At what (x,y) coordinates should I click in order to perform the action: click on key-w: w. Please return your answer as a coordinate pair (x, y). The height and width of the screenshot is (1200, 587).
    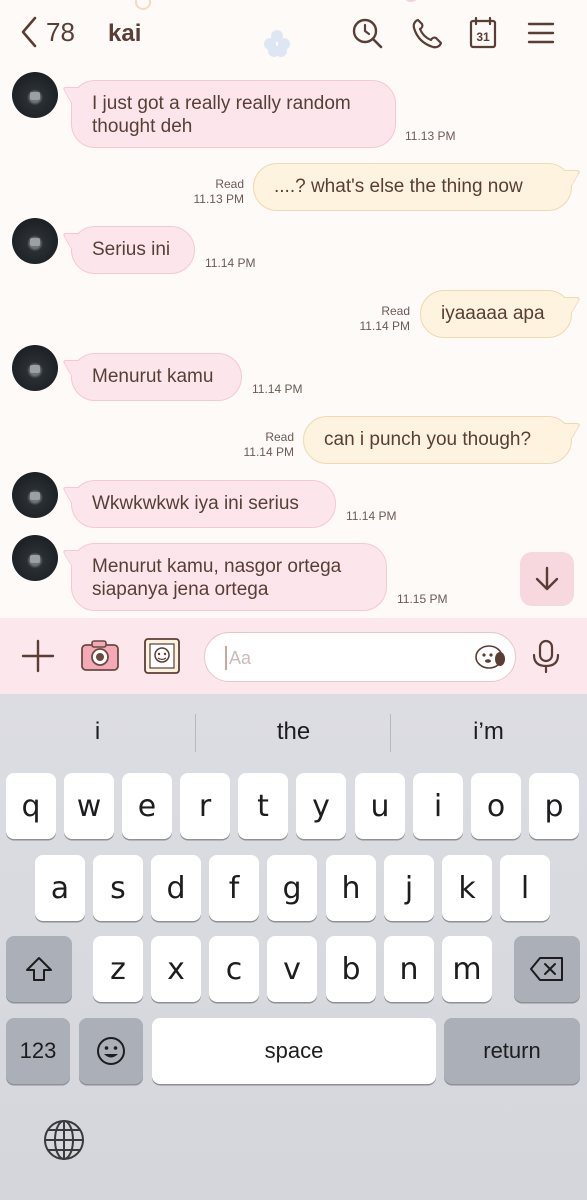
    Looking at the image, I should click on (89, 806).